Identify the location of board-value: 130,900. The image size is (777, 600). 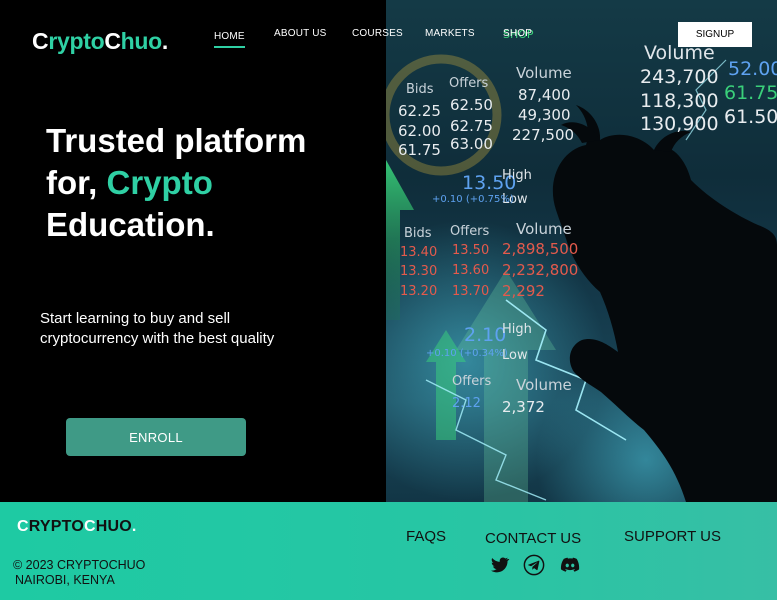
(679, 124).